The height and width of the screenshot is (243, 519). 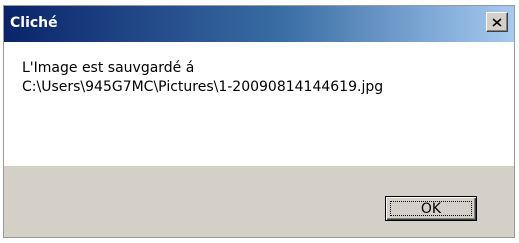 I want to click on ok-button: OK, so click(x=431, y=208).